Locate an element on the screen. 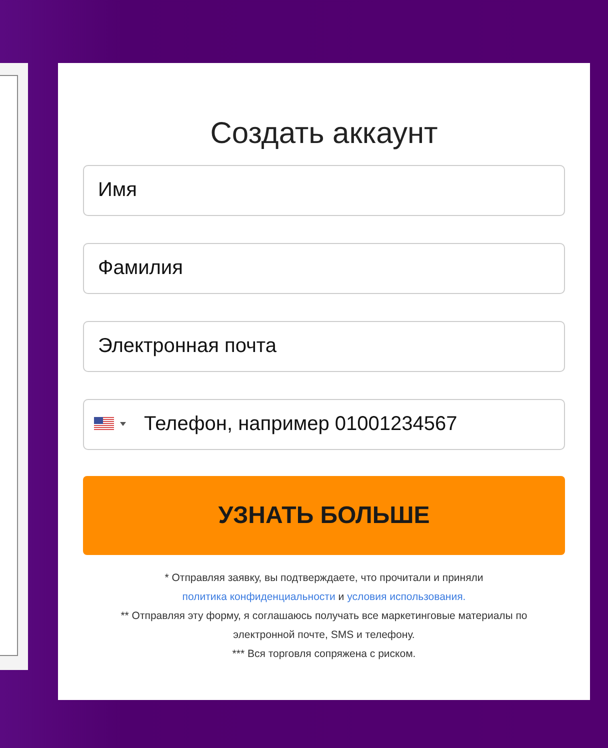  form-title: Создать аккаунт is located at coordinates (324, 134).